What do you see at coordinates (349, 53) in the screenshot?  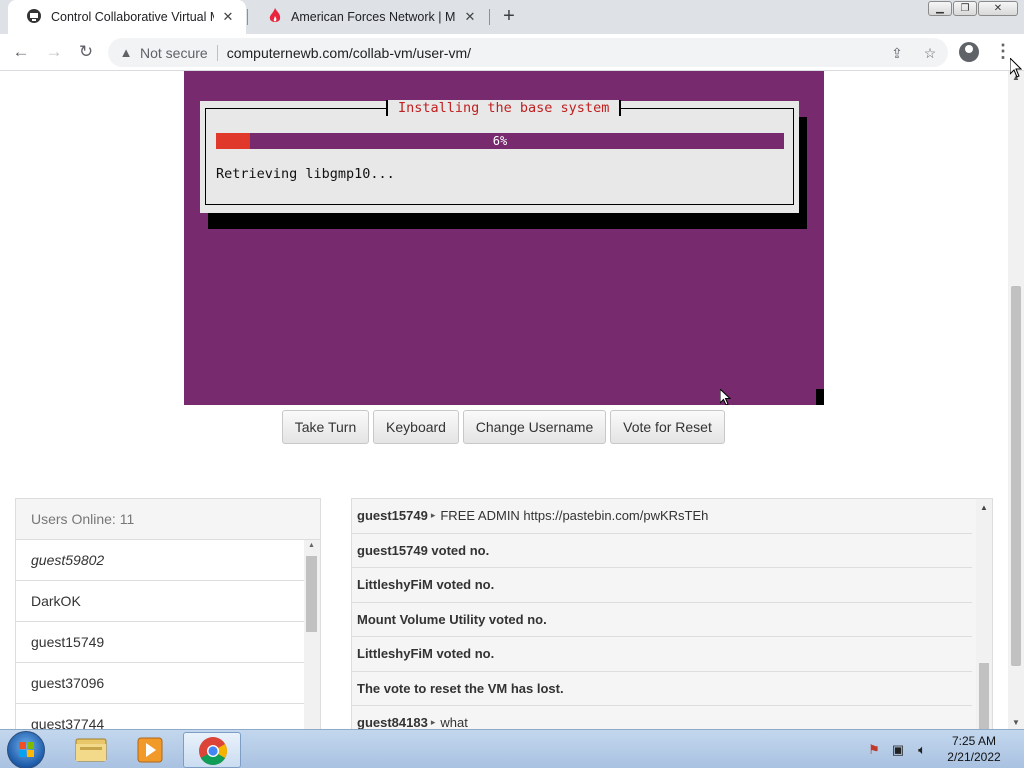 I see `url-text: computernewb.com/collab-vm/user-vm/` at bounding box center [349, 53].